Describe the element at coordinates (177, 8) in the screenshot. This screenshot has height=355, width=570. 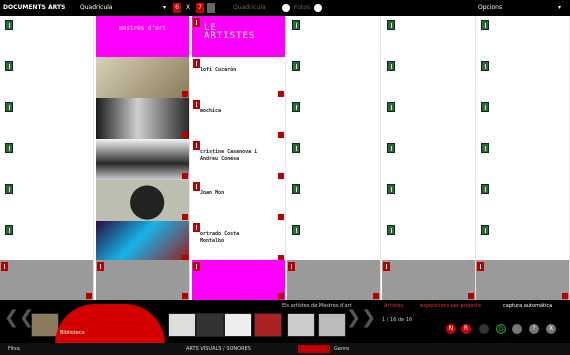
I see `grid-cols-field: 6` at that location.